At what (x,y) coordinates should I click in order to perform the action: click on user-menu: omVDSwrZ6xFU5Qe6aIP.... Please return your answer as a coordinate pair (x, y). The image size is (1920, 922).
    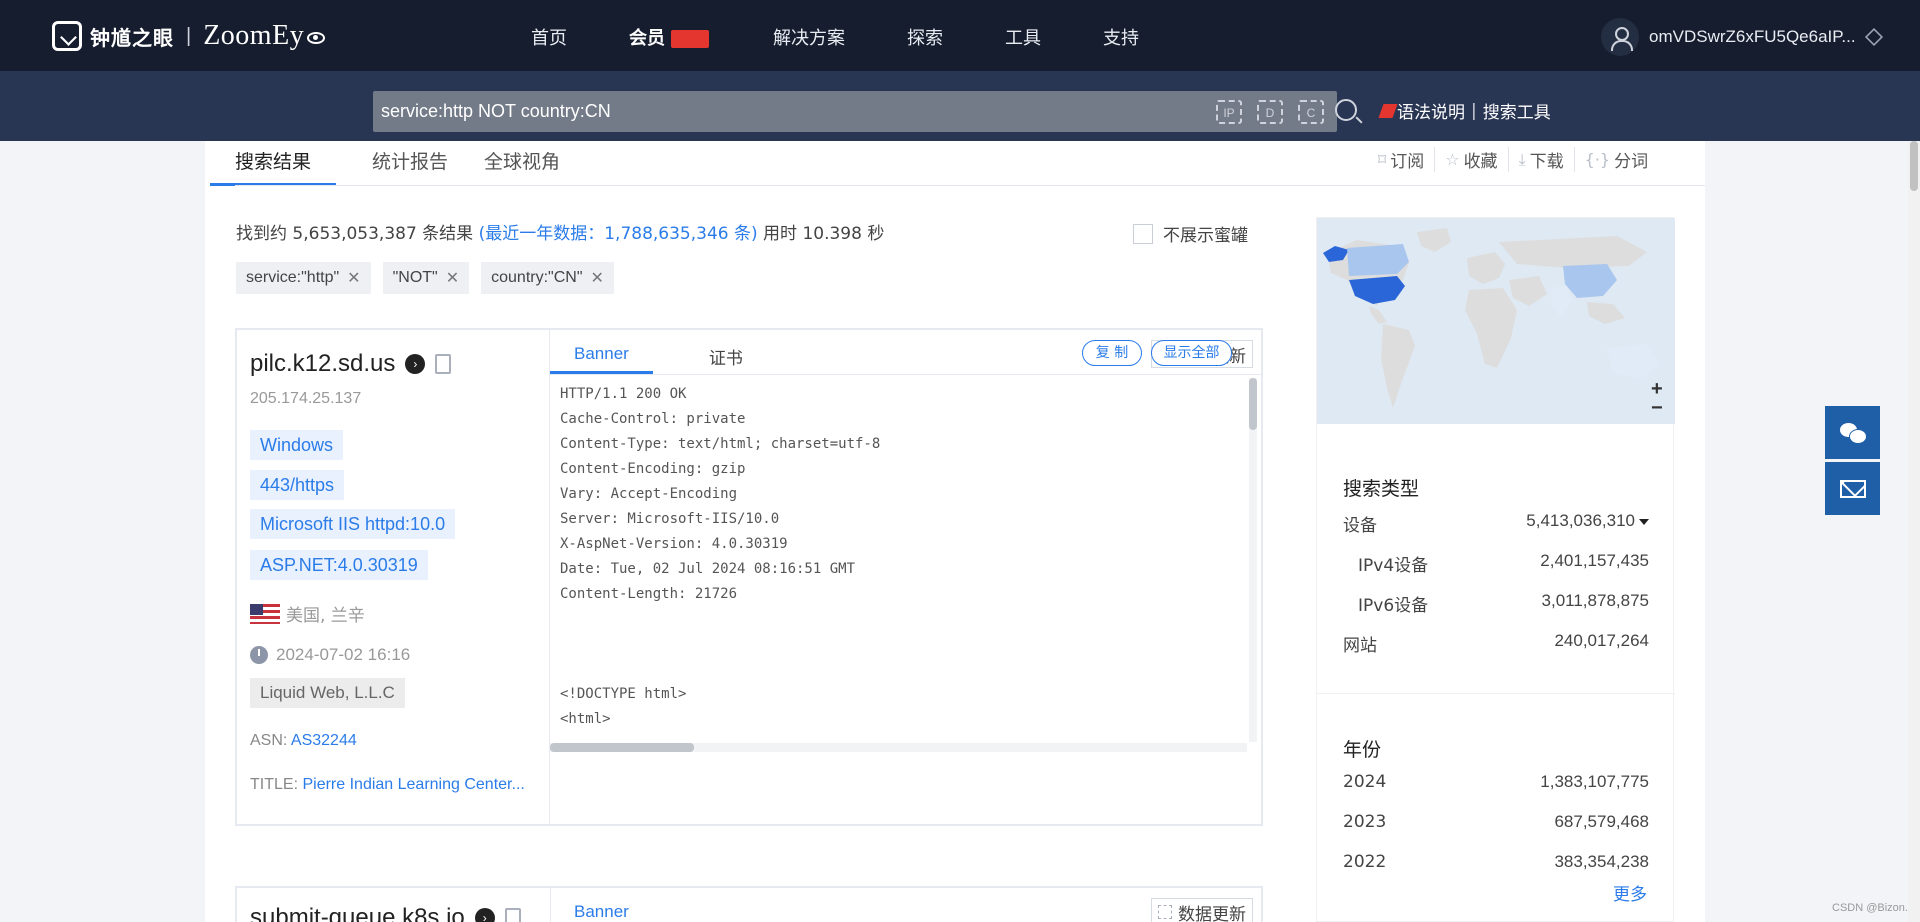
    Looking at the image, I should click on (1742, 37).